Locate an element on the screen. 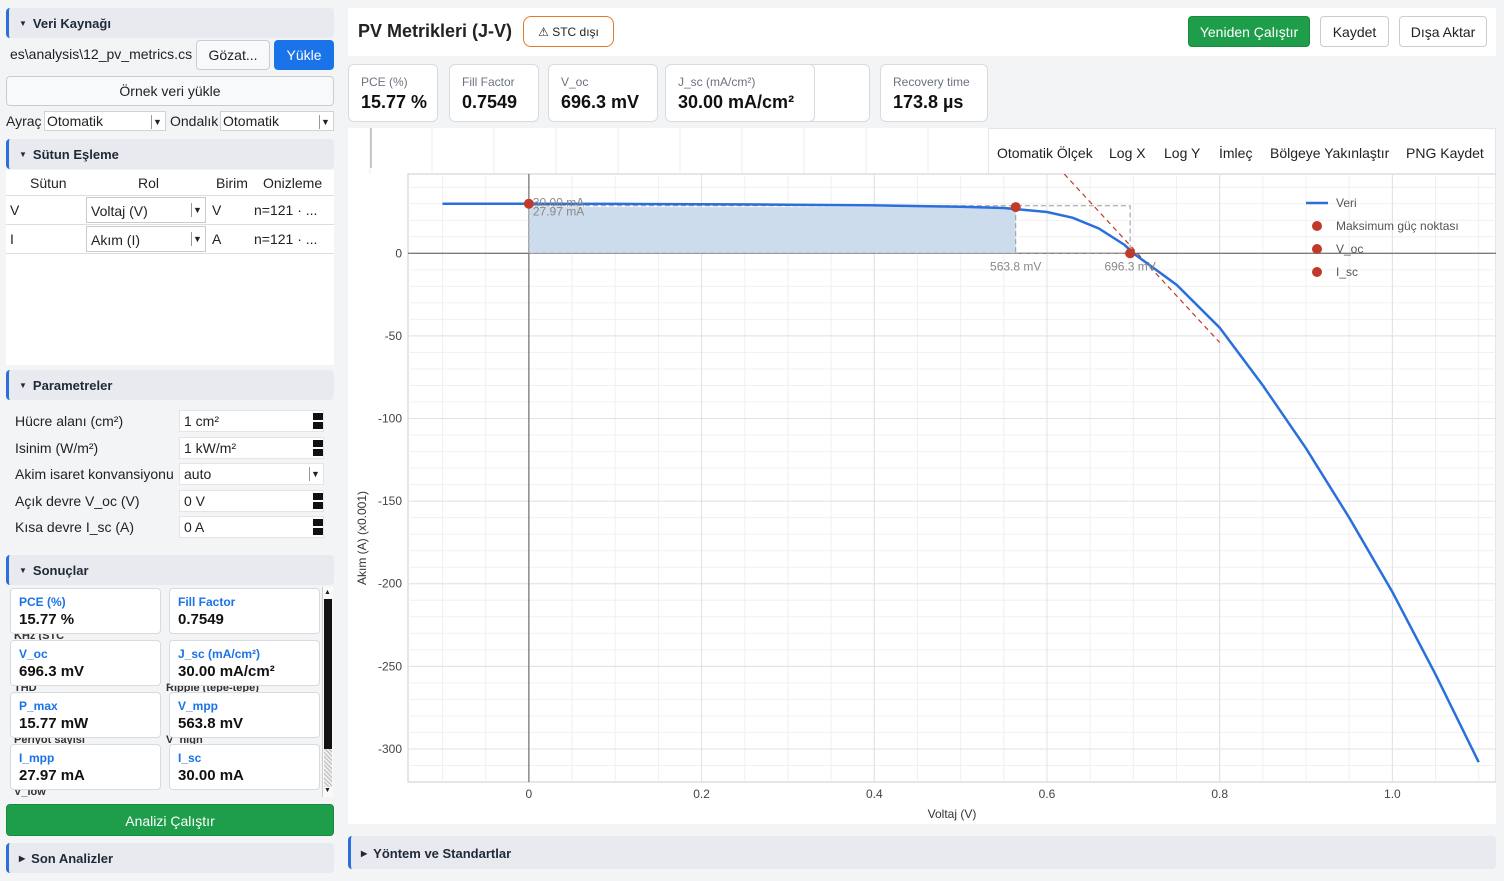  expand-icon: ▶ is located at coordinates (22, 858).